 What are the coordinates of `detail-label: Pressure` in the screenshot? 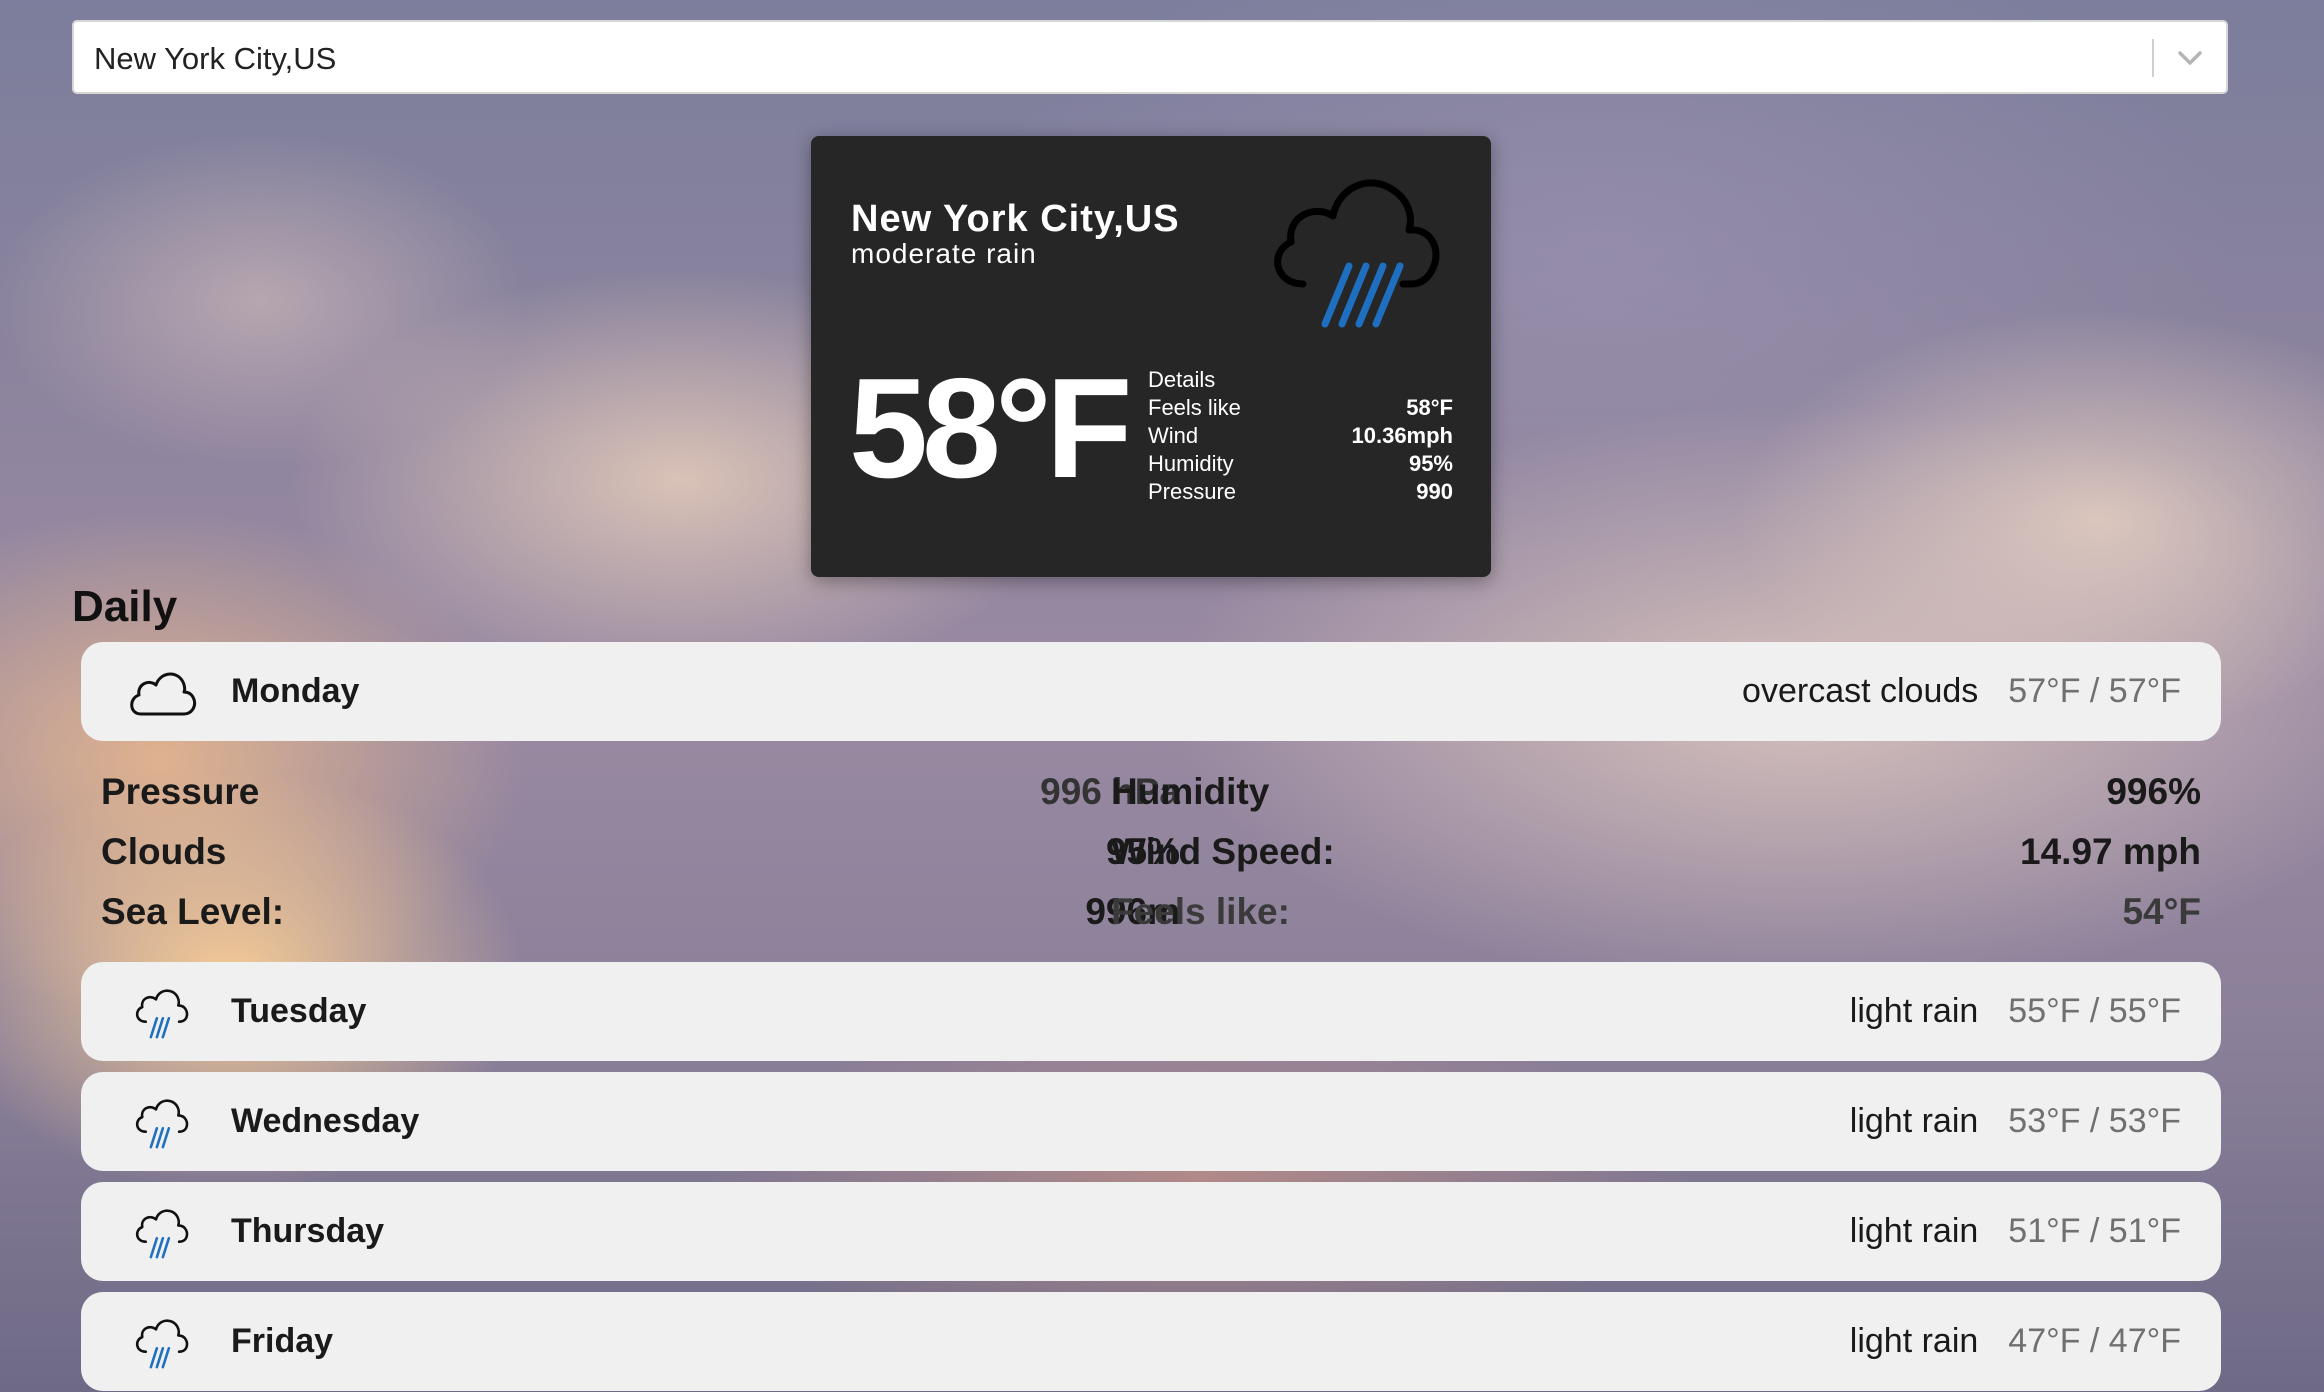 It's located at (1192, 491).